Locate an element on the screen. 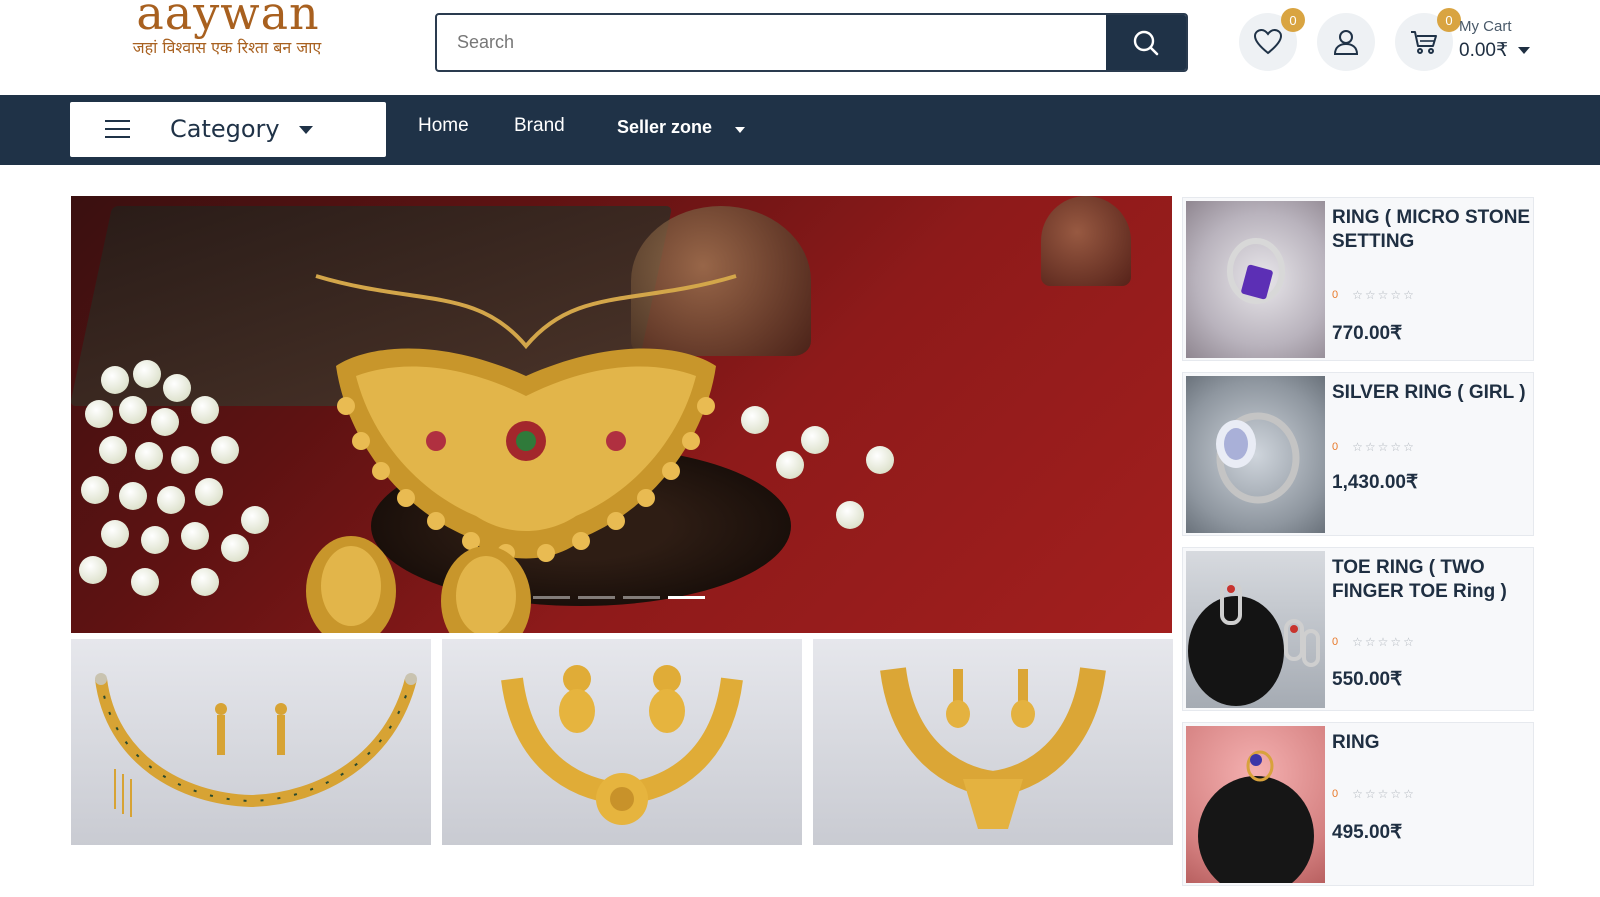 The image size is (1600, 897). hero-brass-bell is located at coordinates (1086, 241).